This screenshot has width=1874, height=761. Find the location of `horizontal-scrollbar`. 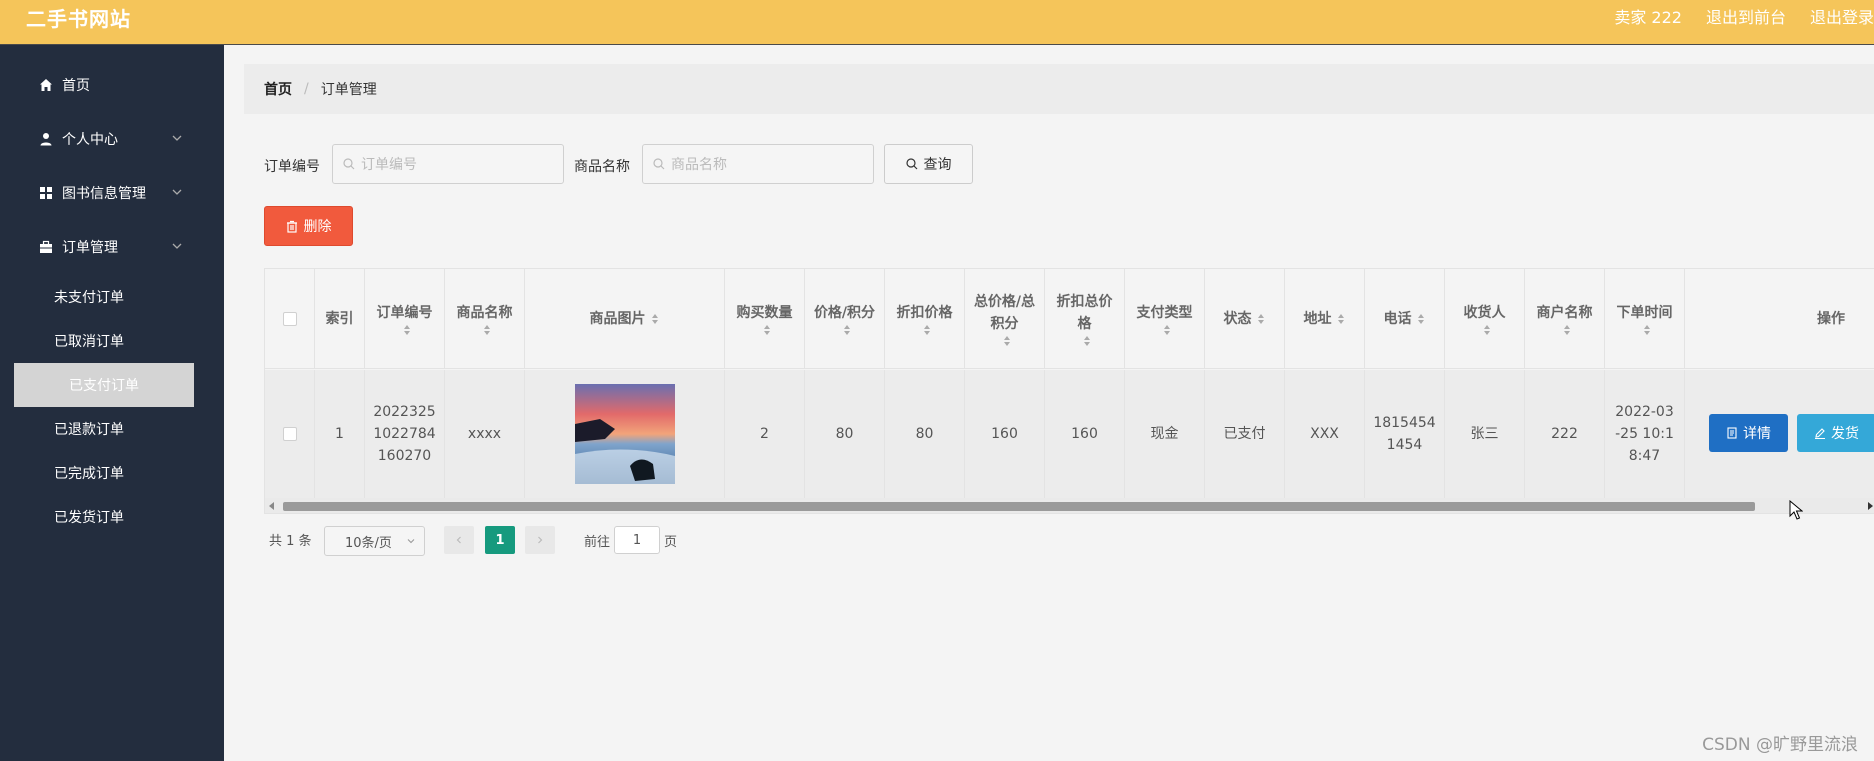

horizontal-scrollbar is located at coordinates (1069, 505).